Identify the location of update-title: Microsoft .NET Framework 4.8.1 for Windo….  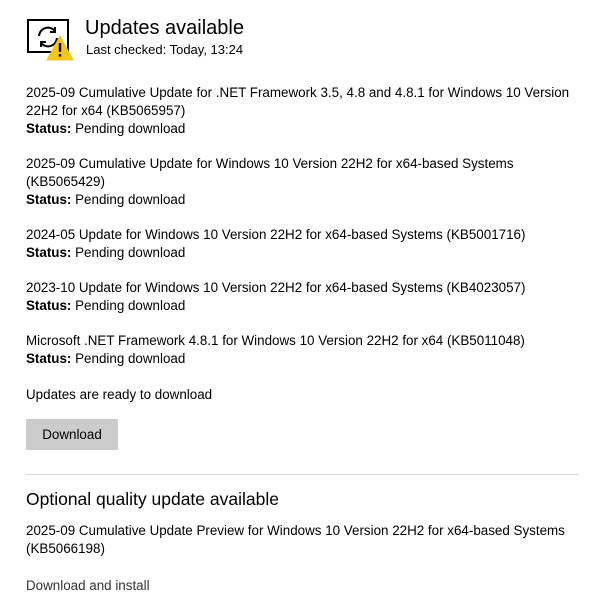
(275, 340).